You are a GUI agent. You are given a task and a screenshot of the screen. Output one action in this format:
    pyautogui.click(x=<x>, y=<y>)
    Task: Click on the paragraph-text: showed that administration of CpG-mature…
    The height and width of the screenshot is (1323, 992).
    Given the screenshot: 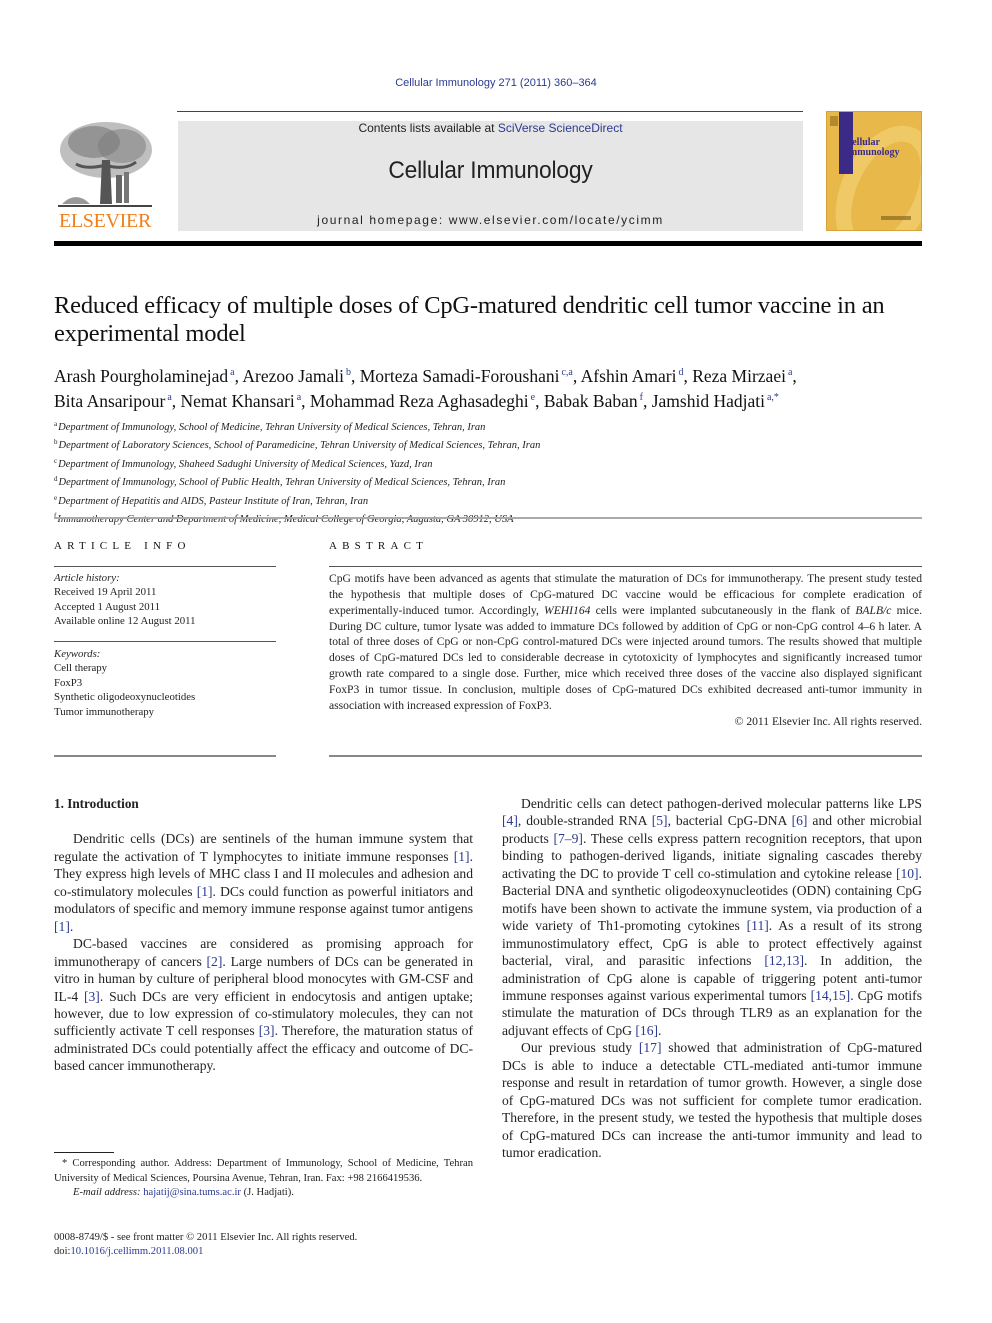 What is the action you would take?
    pyautogui.click(x=712, y=1100)
    